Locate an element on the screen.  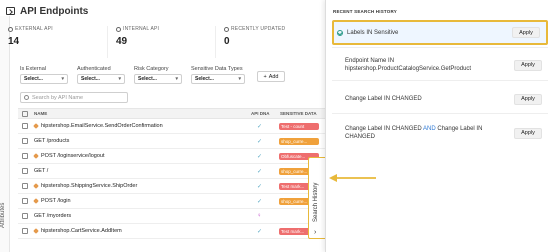
pointer-arrow is located at coordinates (352, 178).